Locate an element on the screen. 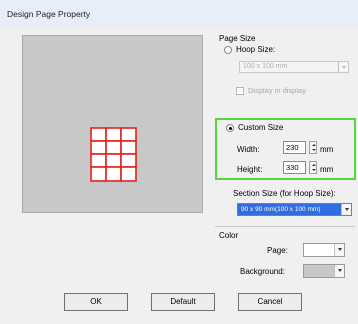 Image resolution: width=358 pixels, height=324 pixels. height-input: 330 is located at coordinates (294, 167).